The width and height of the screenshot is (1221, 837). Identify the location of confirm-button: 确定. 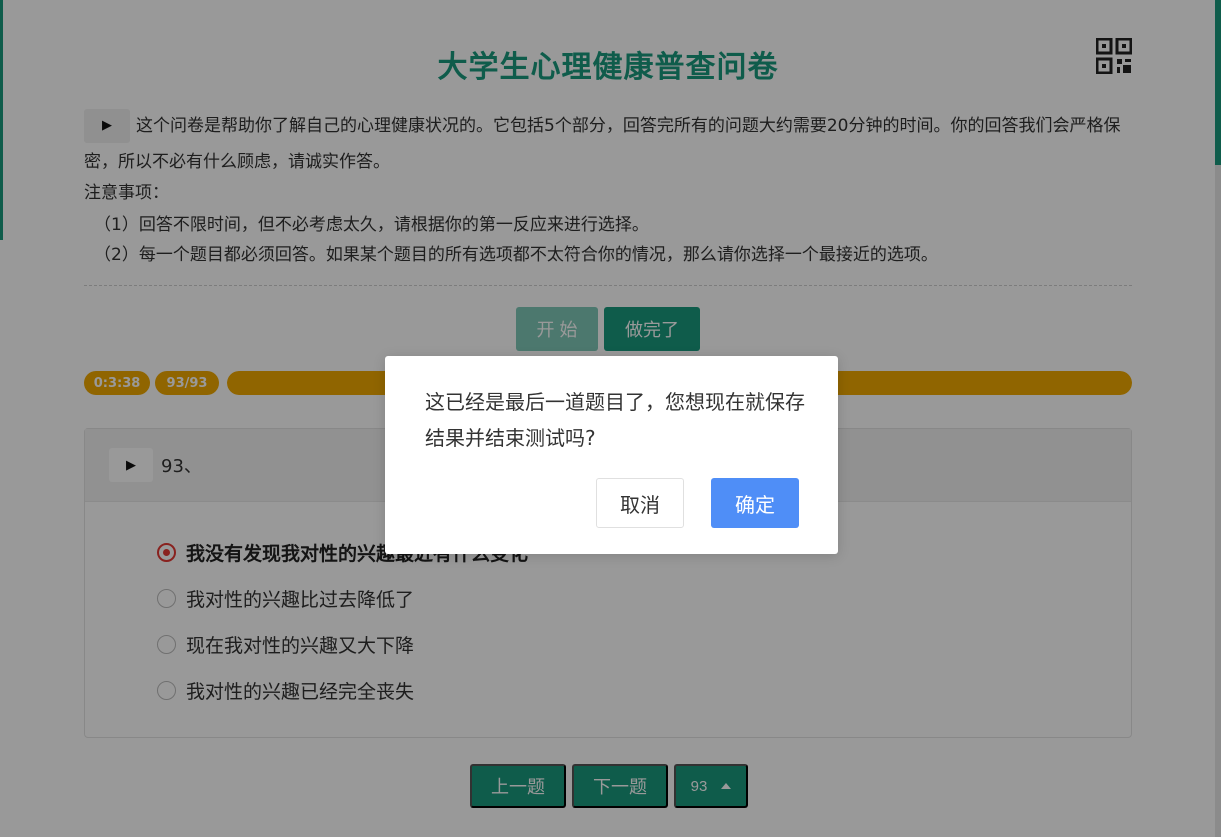
(755, 503).